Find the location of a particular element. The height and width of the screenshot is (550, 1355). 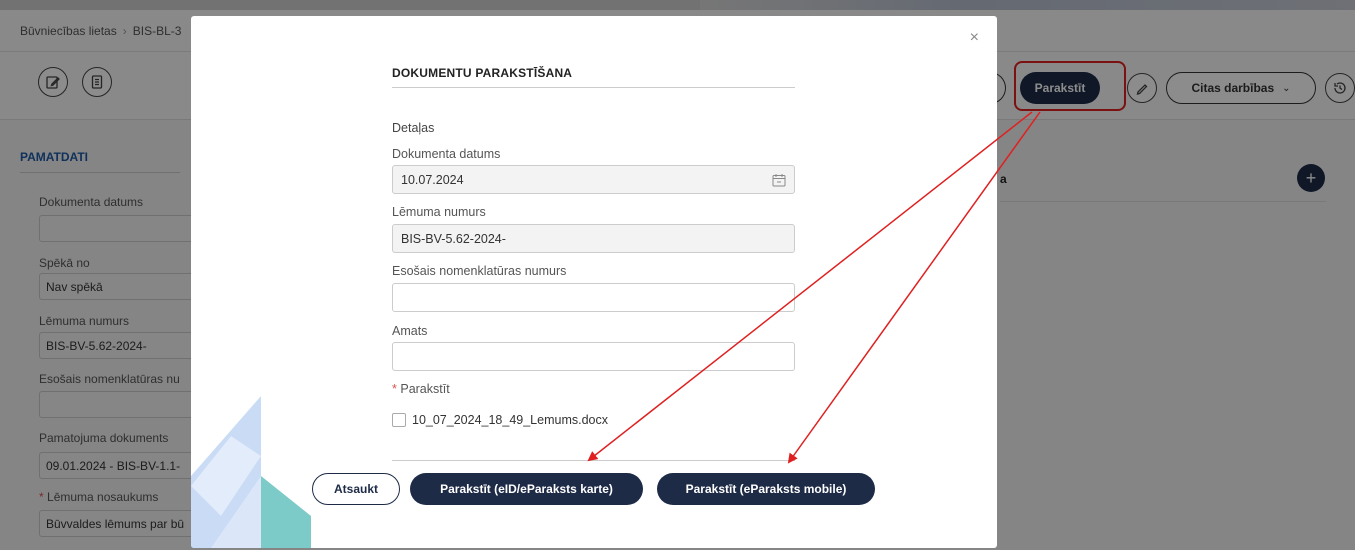

modal-title: DOKUMENTU PARAKSTĪŠANA is located at coordinates (482, 73).